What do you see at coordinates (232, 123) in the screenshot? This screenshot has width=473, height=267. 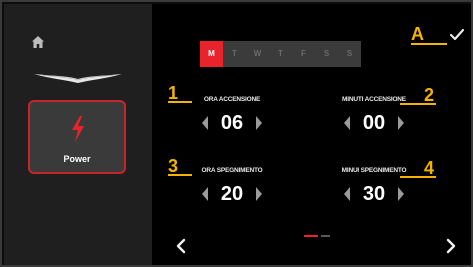 I see `setting-value: 06` at bounding box center [232, 123].